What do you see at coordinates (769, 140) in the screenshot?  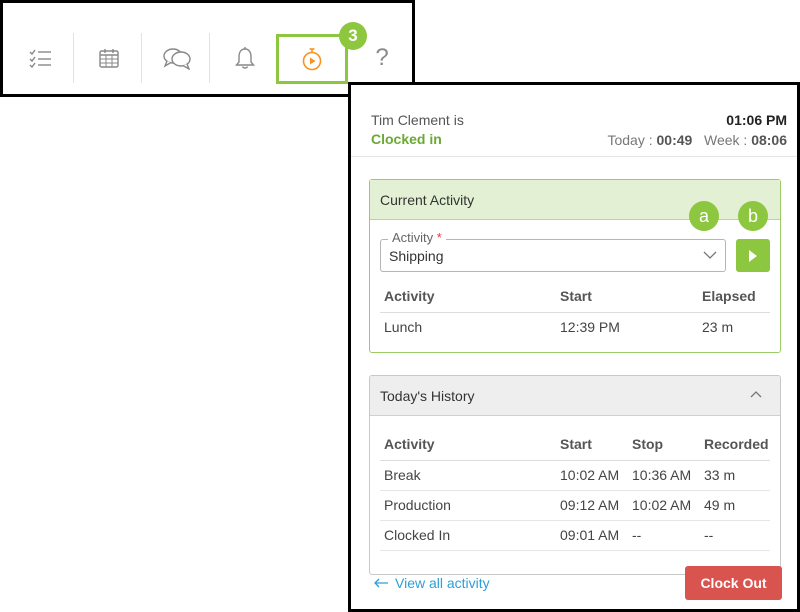 I see `week-total: 08:06` at bounding box center [769, 140].